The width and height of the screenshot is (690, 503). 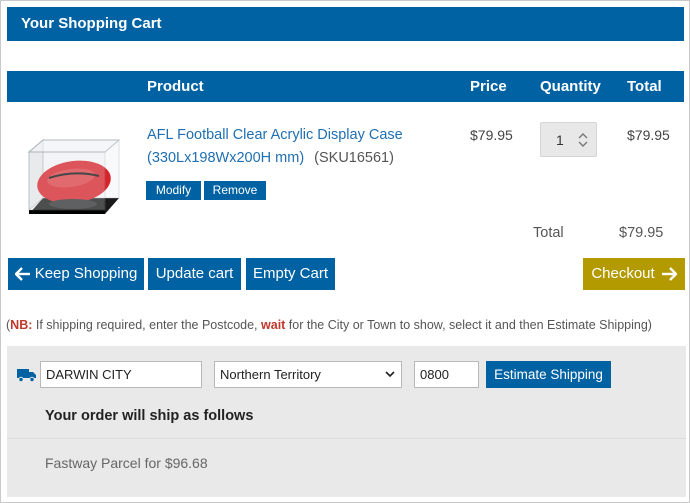 What do you see at coordinates (644, 86) in the screenshot?
I see `header-total: Total` at bounding box center [644, 86].